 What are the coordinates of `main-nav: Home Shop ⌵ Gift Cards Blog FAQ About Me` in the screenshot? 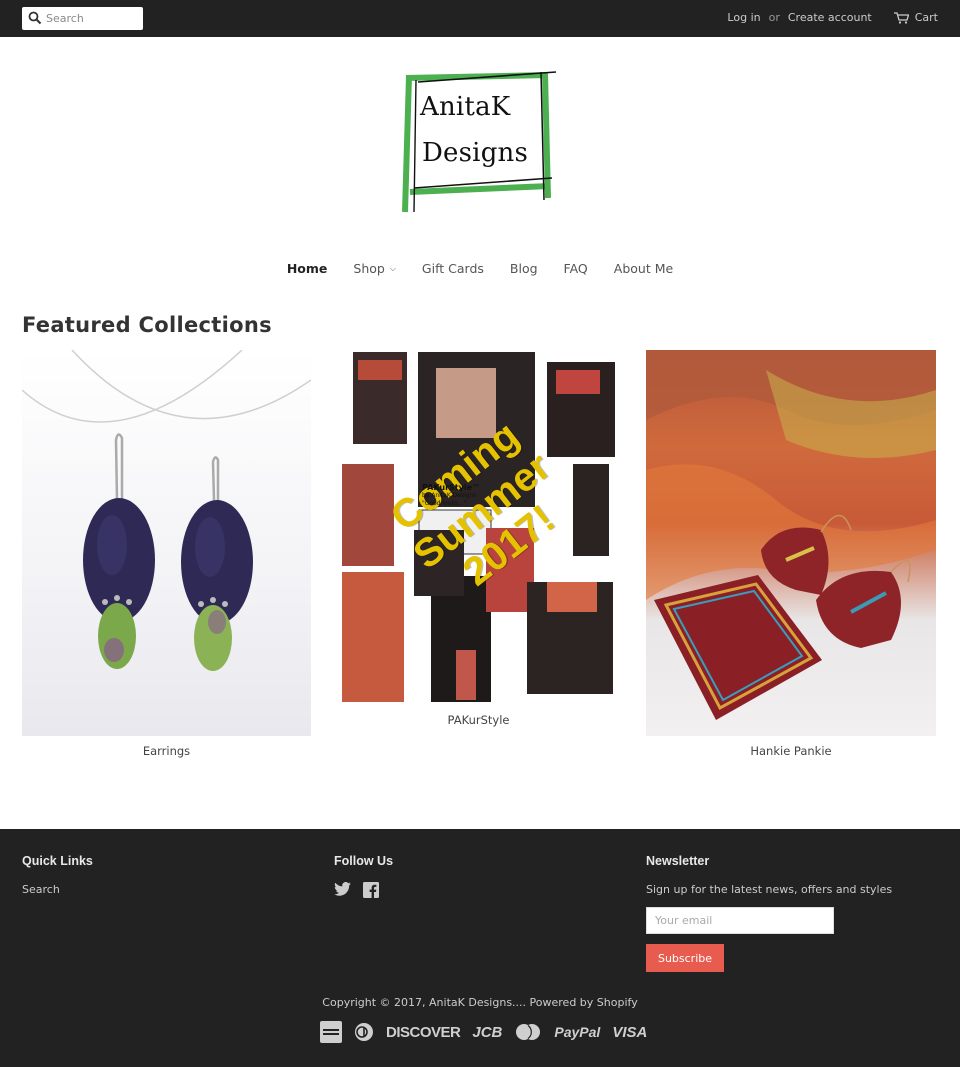 It's located at (480, 268).